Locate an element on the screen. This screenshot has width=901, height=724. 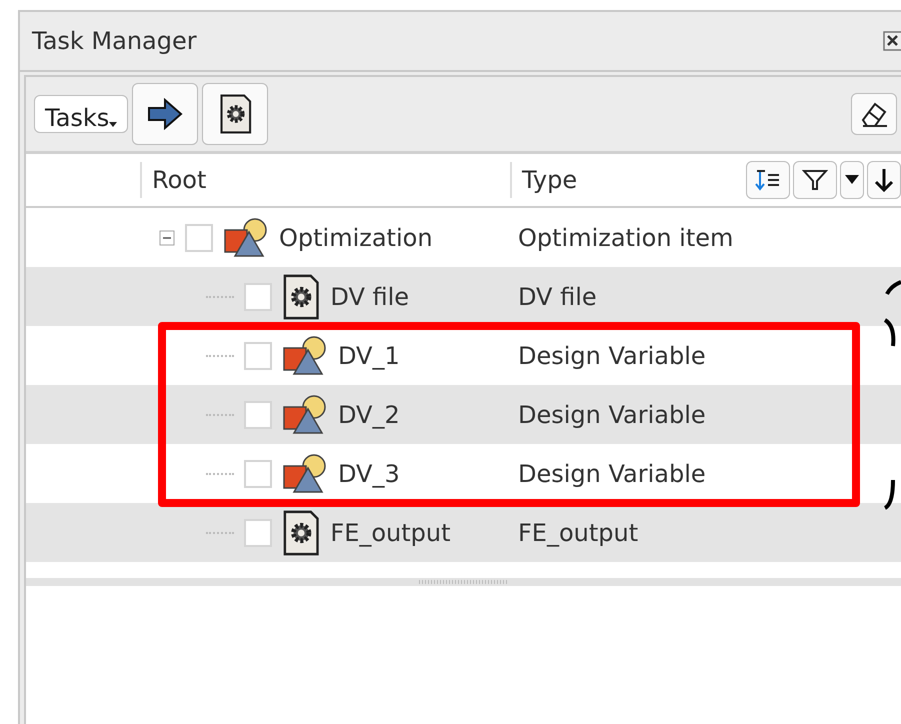
eraser-icon is located at coordinates (874, 114).